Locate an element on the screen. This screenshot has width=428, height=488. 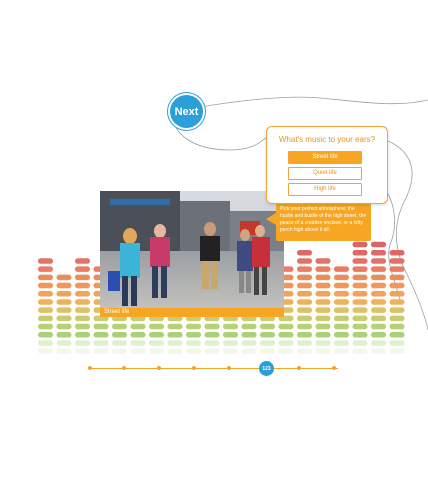
next-button: Next is located at coordinates (186, 111).